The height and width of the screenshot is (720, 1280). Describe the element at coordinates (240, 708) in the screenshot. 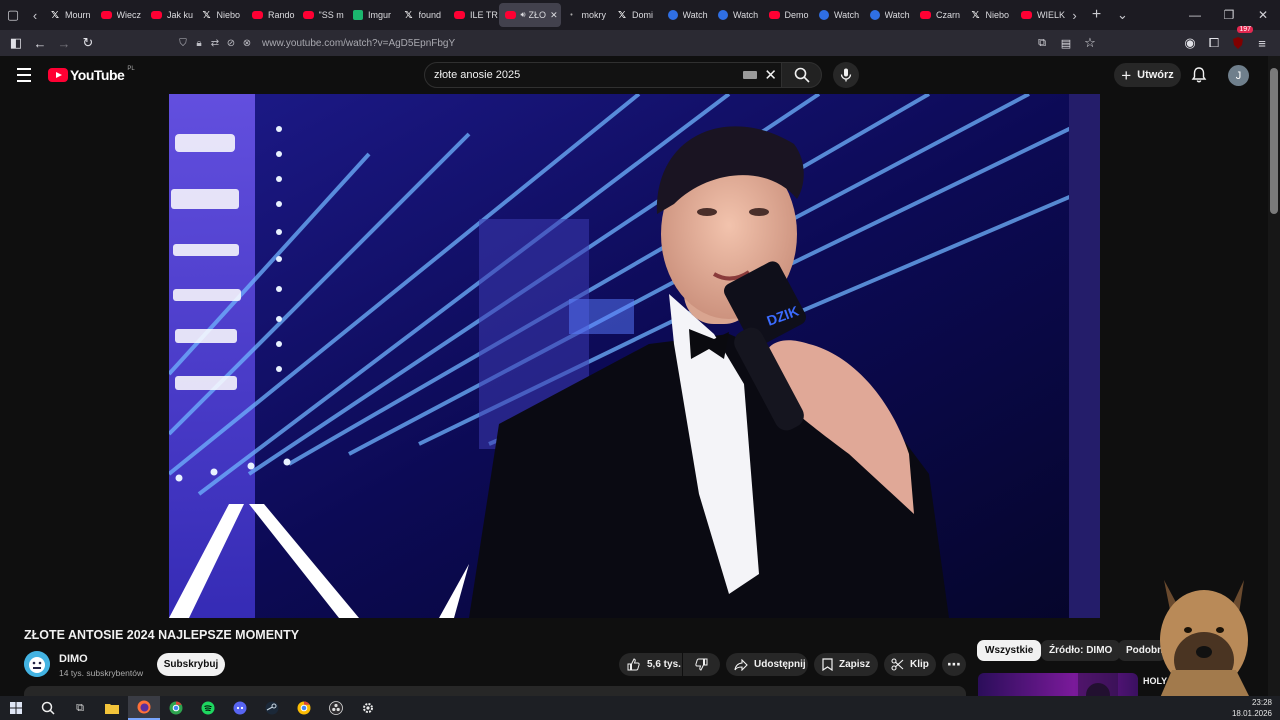

I see `discord-taskbar-icon` at that location.